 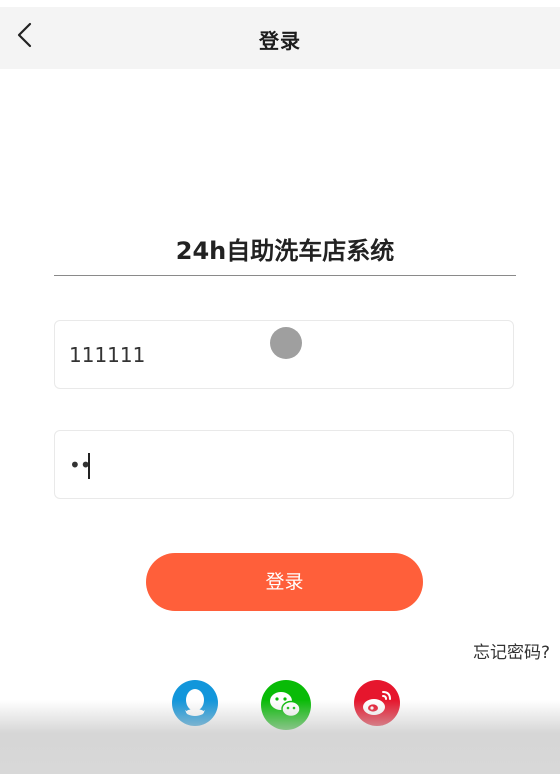 I want to click on password-field, so click(x=284, y=464).